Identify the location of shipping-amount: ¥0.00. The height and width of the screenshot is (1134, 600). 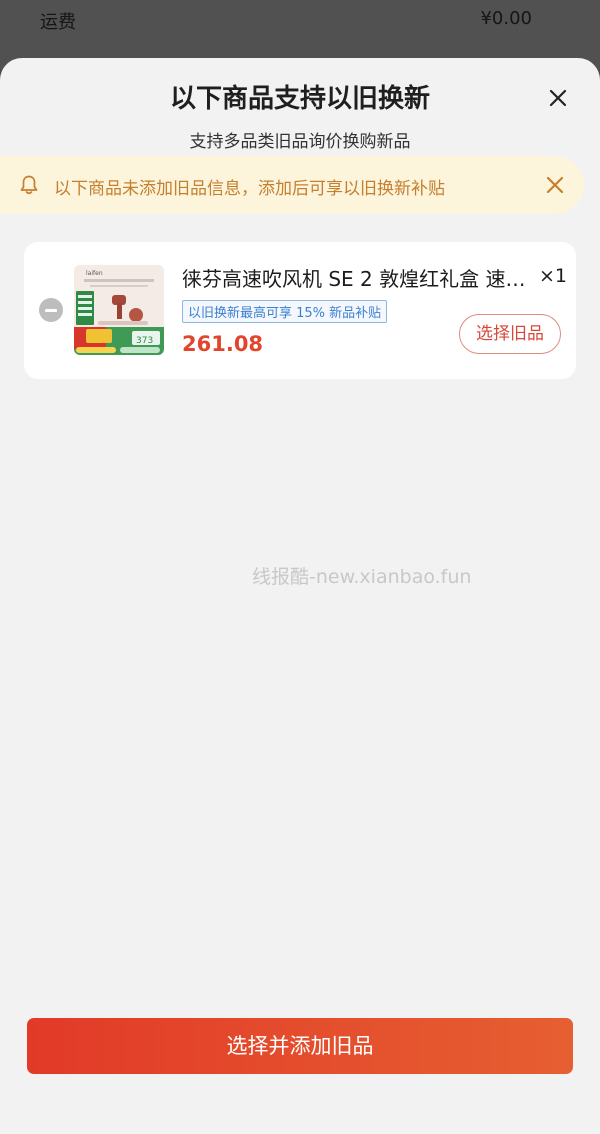
(506, 18).